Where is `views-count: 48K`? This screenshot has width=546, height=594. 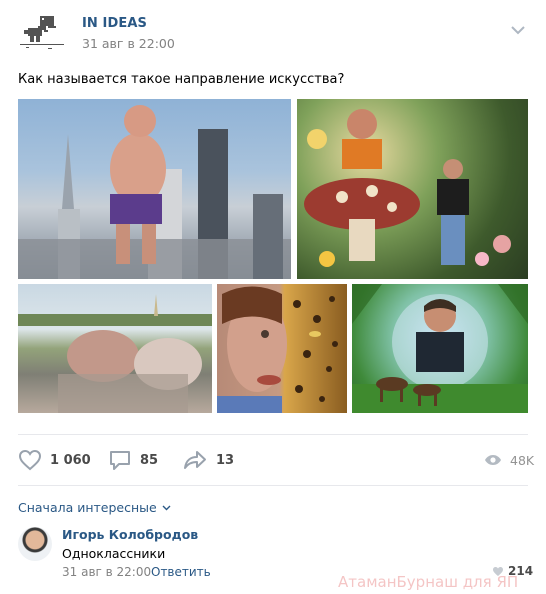
views-count: 48K is located at coordinates (522, 460).